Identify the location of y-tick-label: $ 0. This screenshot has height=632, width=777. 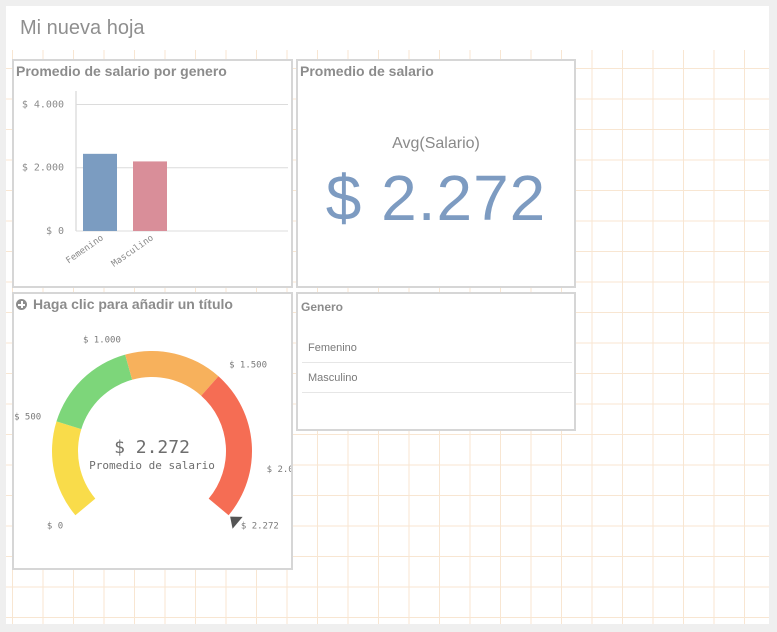
(55, 231).